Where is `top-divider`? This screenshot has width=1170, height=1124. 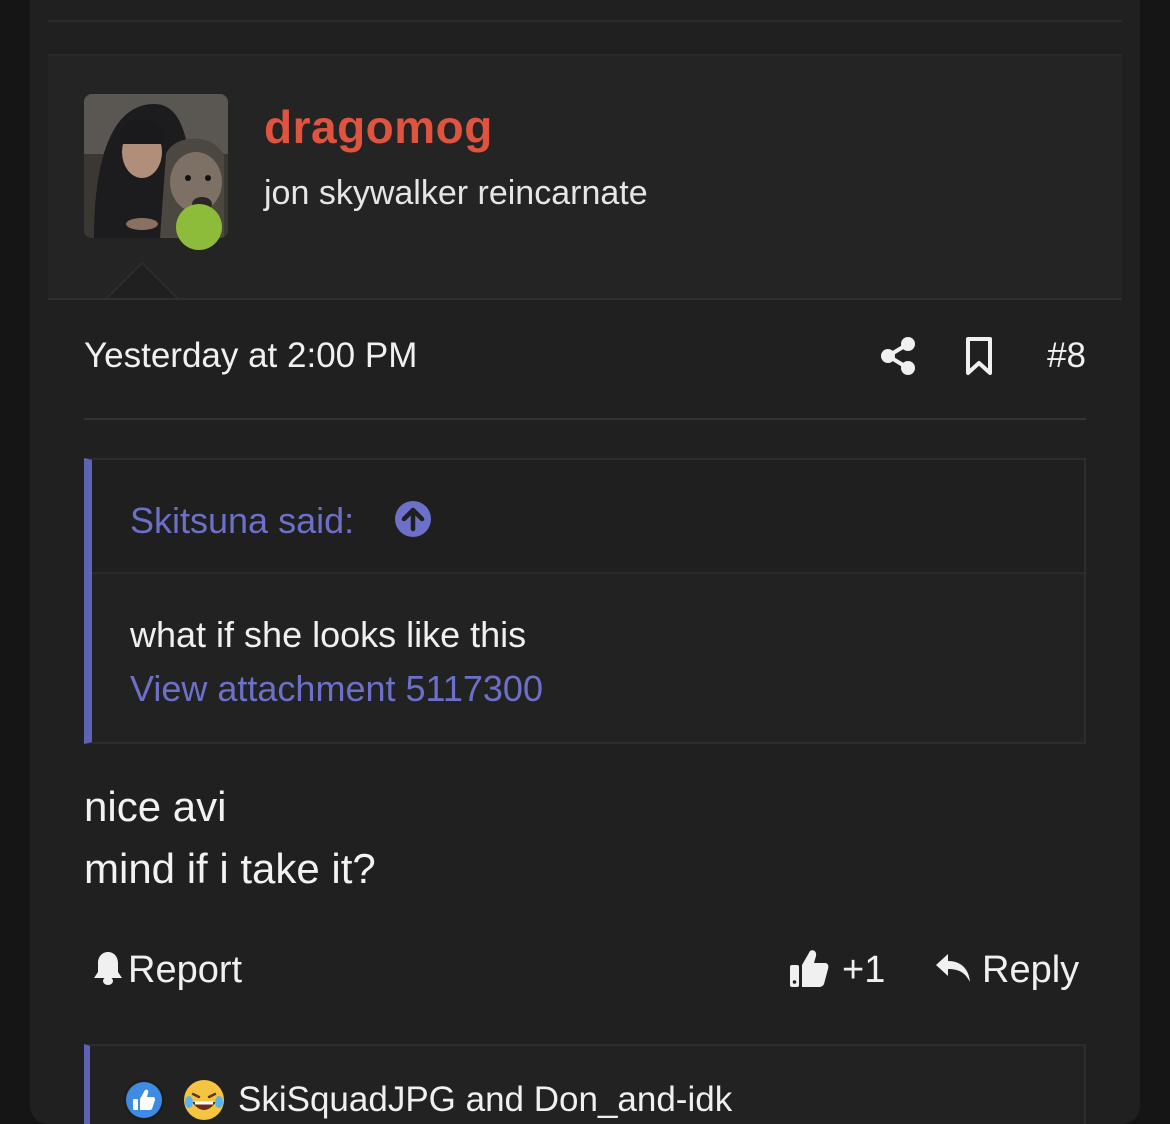 top-divider is located at coordinates (585, 21).